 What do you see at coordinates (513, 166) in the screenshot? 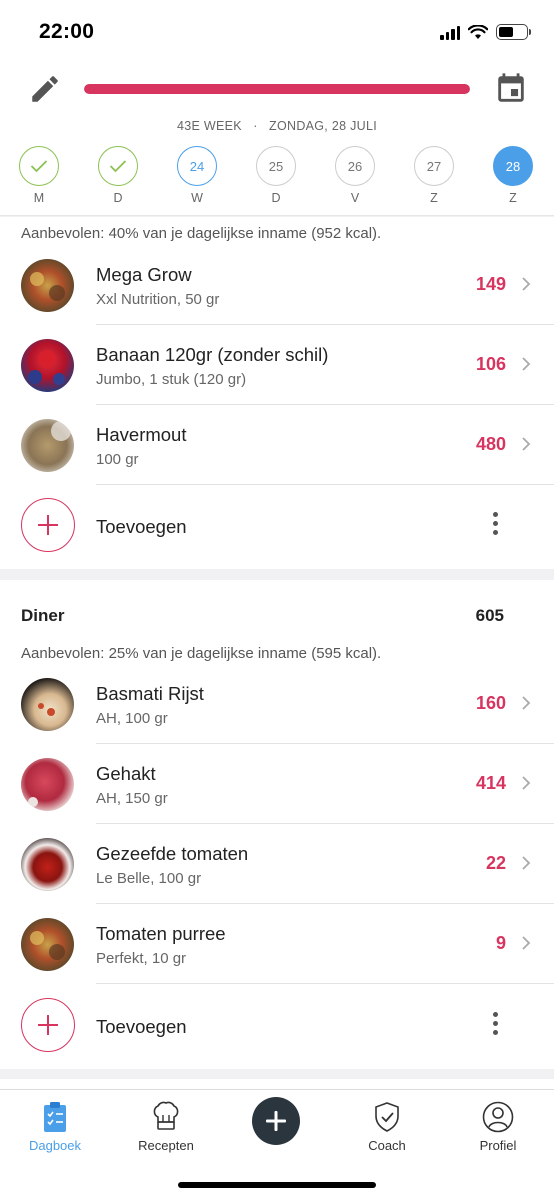
I see `day-circle: 28` at bounding box center [513, 166].